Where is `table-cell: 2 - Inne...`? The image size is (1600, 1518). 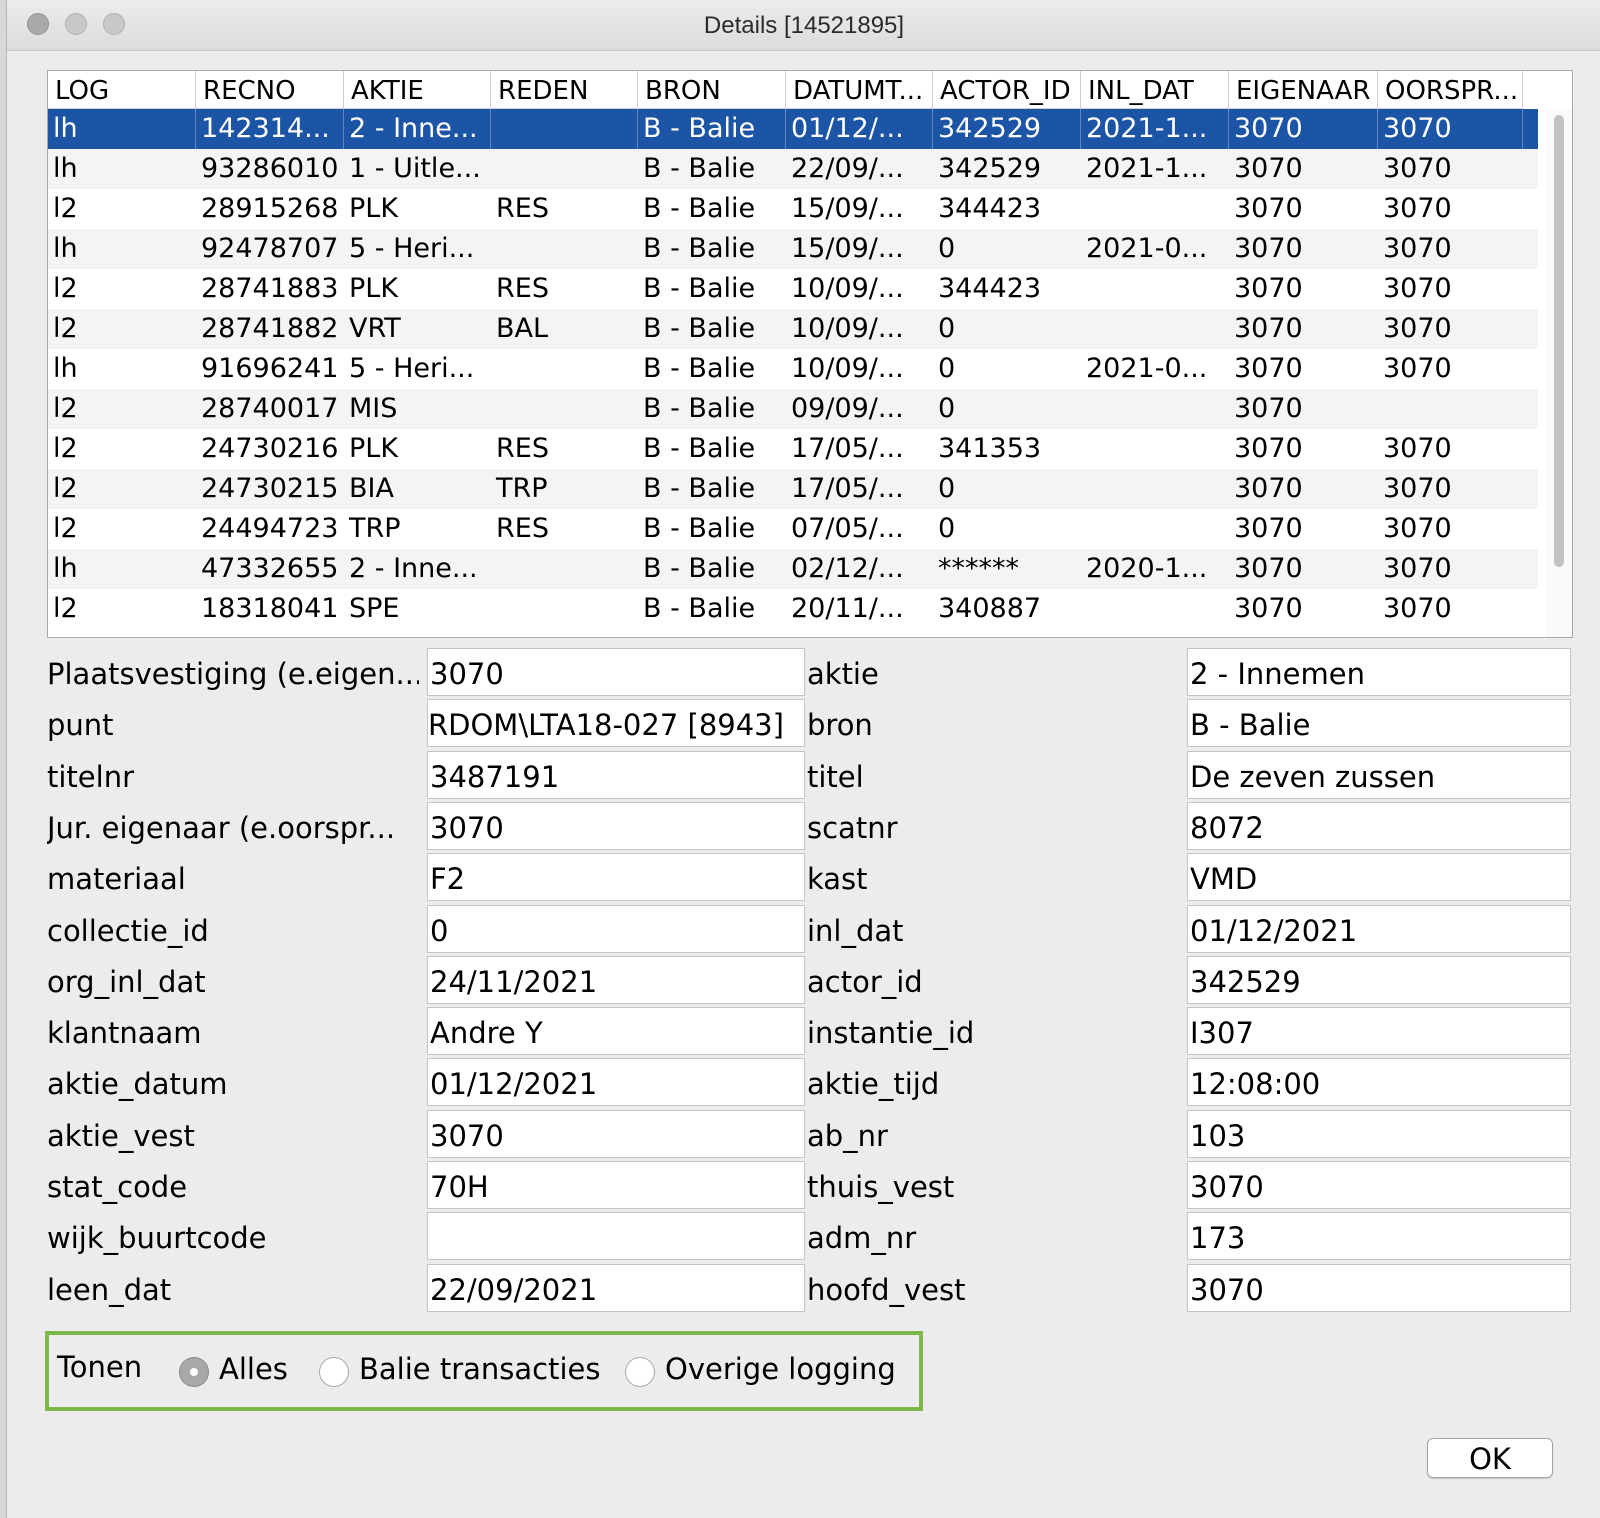 table-cell: 2 - Inne... is located at coordinates (413, 568).